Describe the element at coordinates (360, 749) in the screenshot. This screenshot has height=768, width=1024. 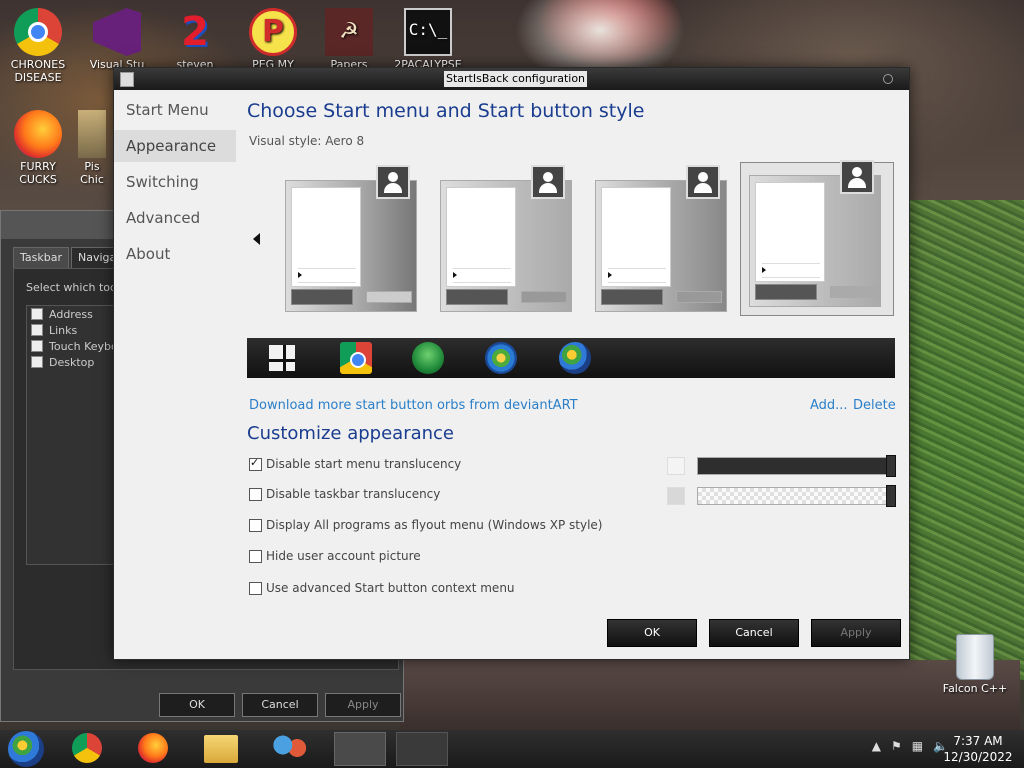
I see `startisback-taskbar-button` at that location.